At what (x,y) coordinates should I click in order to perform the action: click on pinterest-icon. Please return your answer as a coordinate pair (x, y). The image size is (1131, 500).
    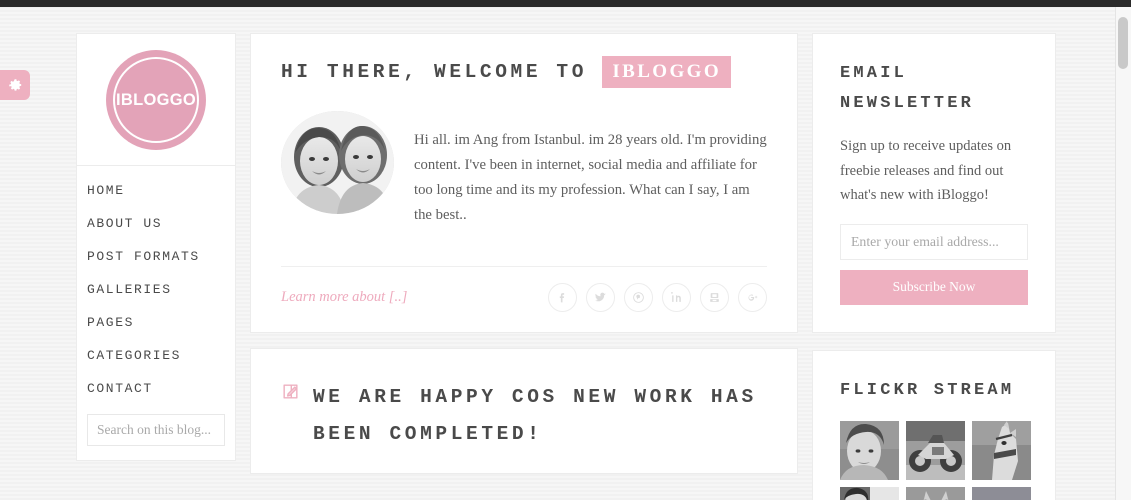
    Looking at the image, I should click on (638, 298).